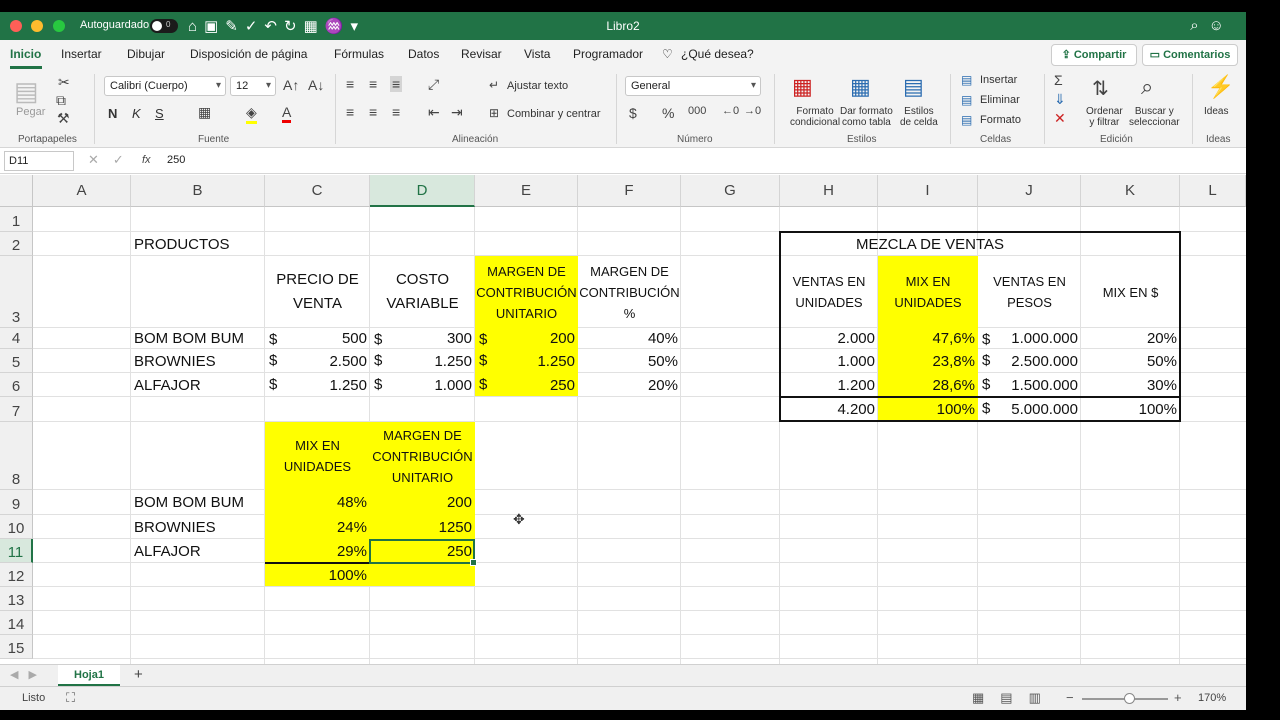  I want to click on column-header-c: C, so click(317, 191).